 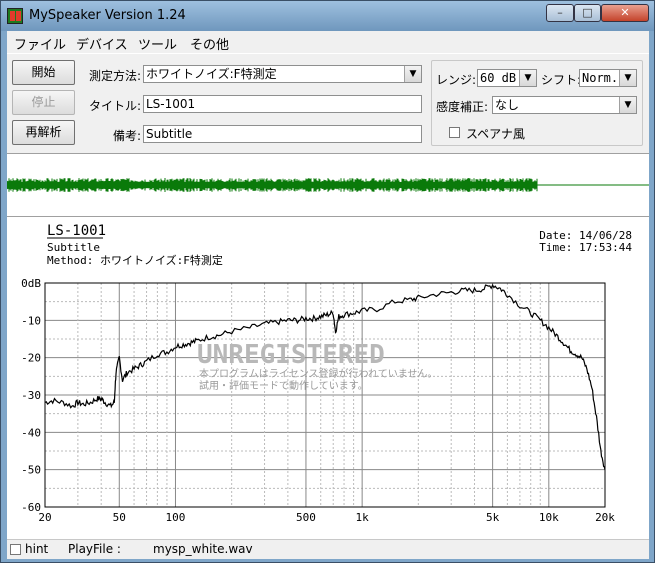 What do you see at coordinates (326, 517) in the screenshot?
I see `x-axis-labels: 20 50 100 500 1k 5k 10k 20k` at bounding box center [326, 517].